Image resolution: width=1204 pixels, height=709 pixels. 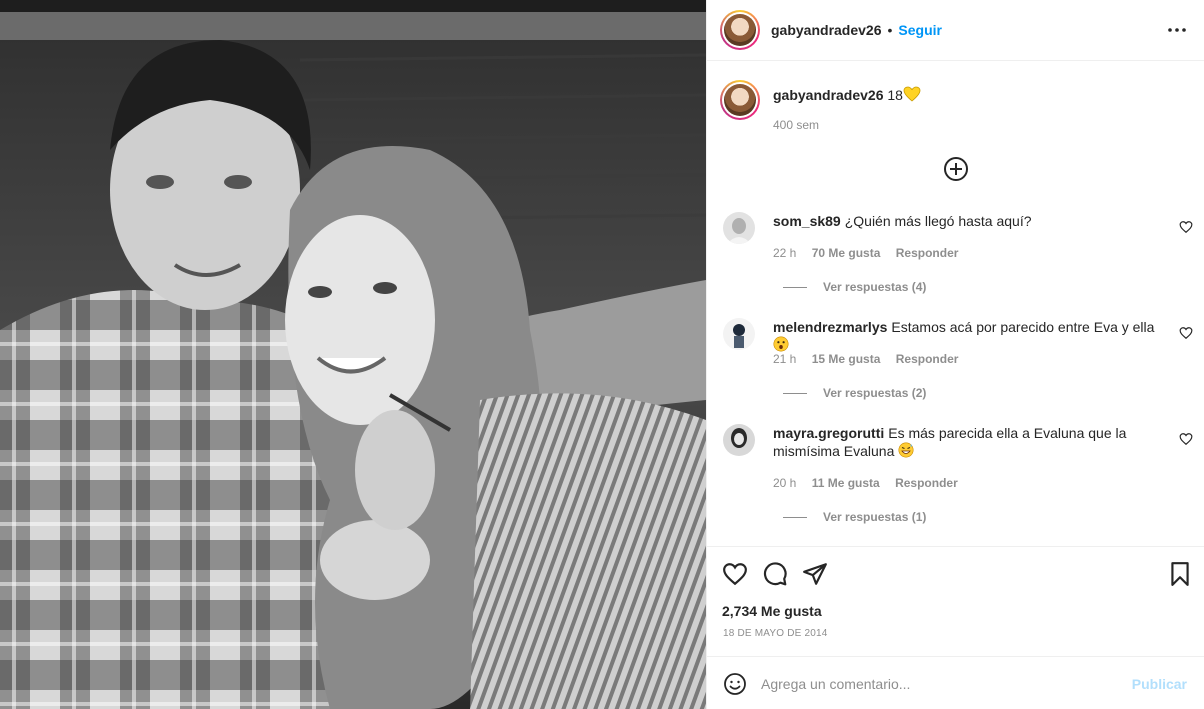 What do you see at coordinates (830, 327) in the screenshot?
I see `comment-username: melendrezmarlys` at bounding box center [830, 327].